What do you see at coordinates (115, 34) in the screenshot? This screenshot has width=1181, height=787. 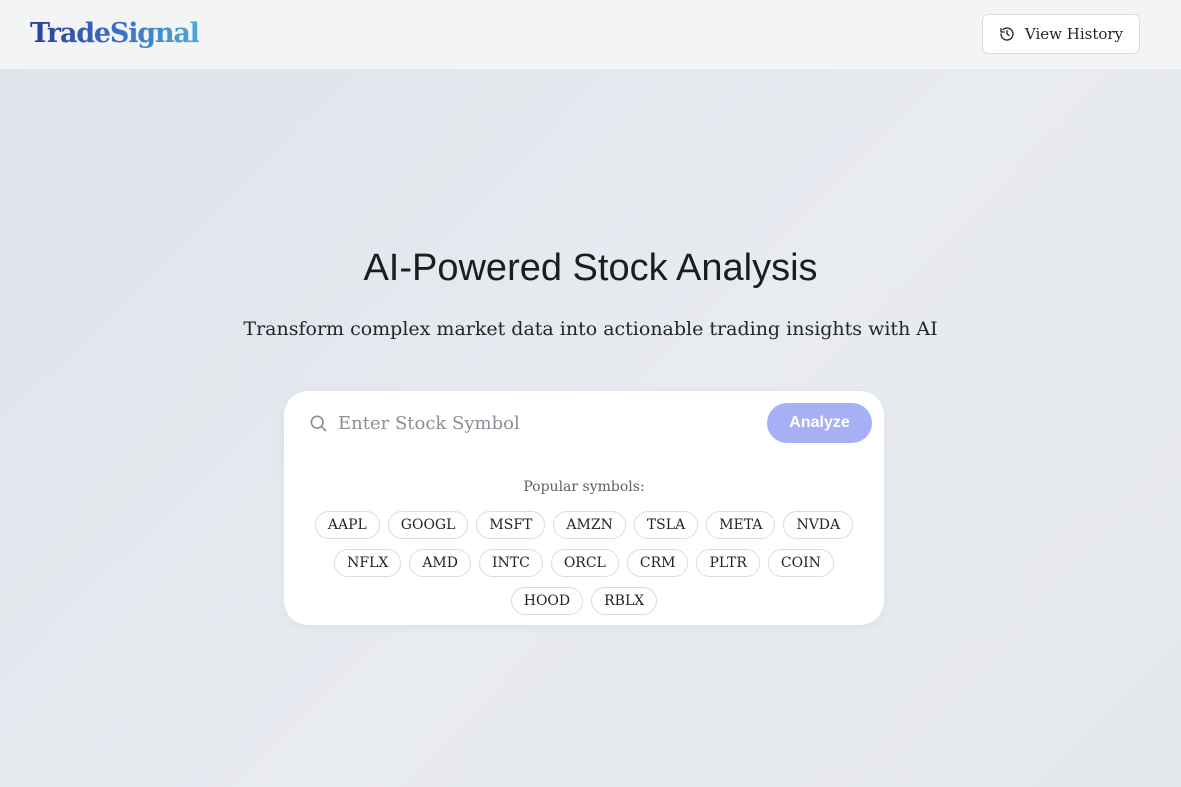 I see `logo: TradeSignal` at bounding box center [115, 34].